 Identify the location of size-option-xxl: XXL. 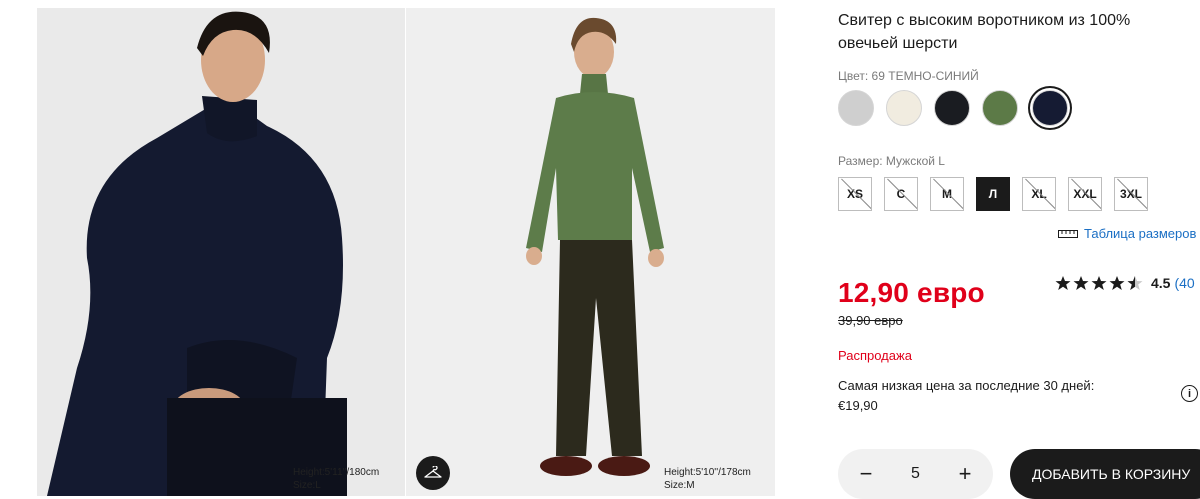
(1085, 194).